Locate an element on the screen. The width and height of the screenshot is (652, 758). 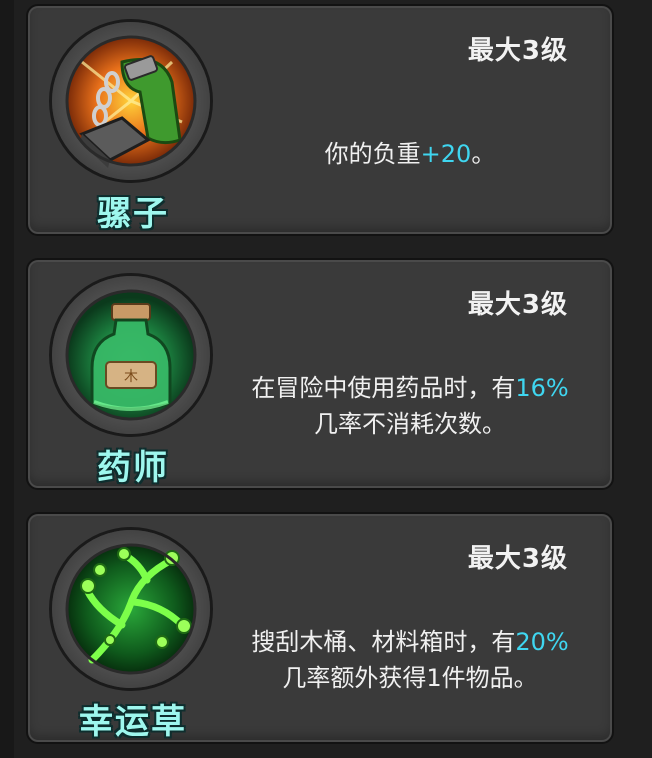
desc-value: 20% is located at coordinates (542, 642).